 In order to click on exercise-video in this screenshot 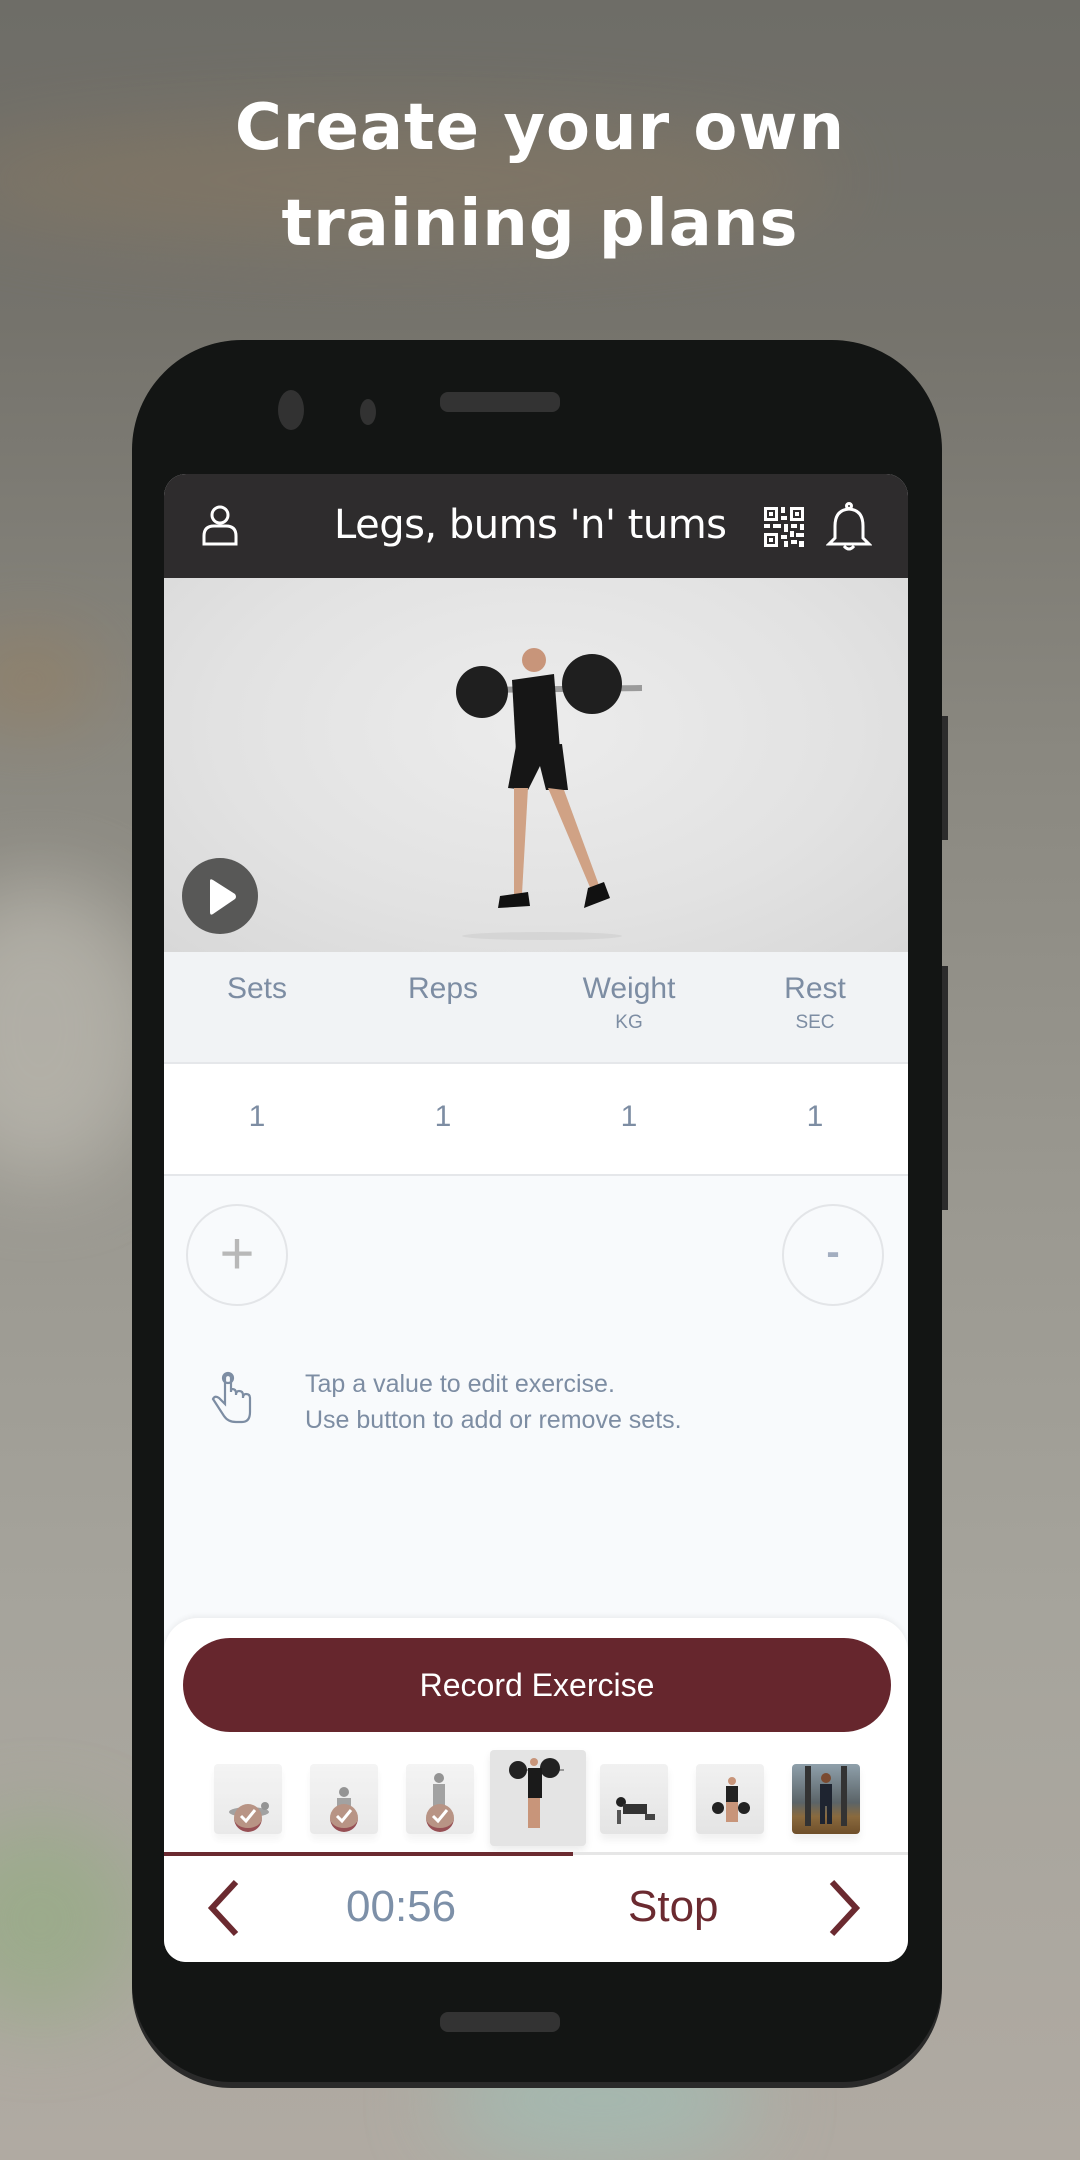, I will do `click(536, 765)`.